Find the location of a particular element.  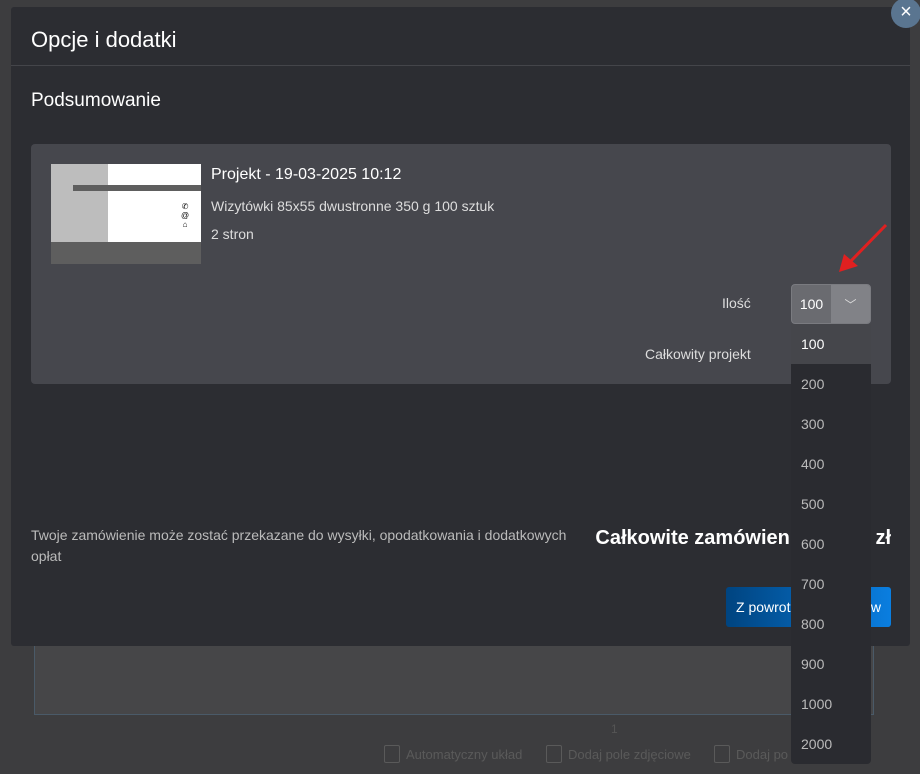

add-text-field-tool: Dodaj po is located at coordinates (751, 754).